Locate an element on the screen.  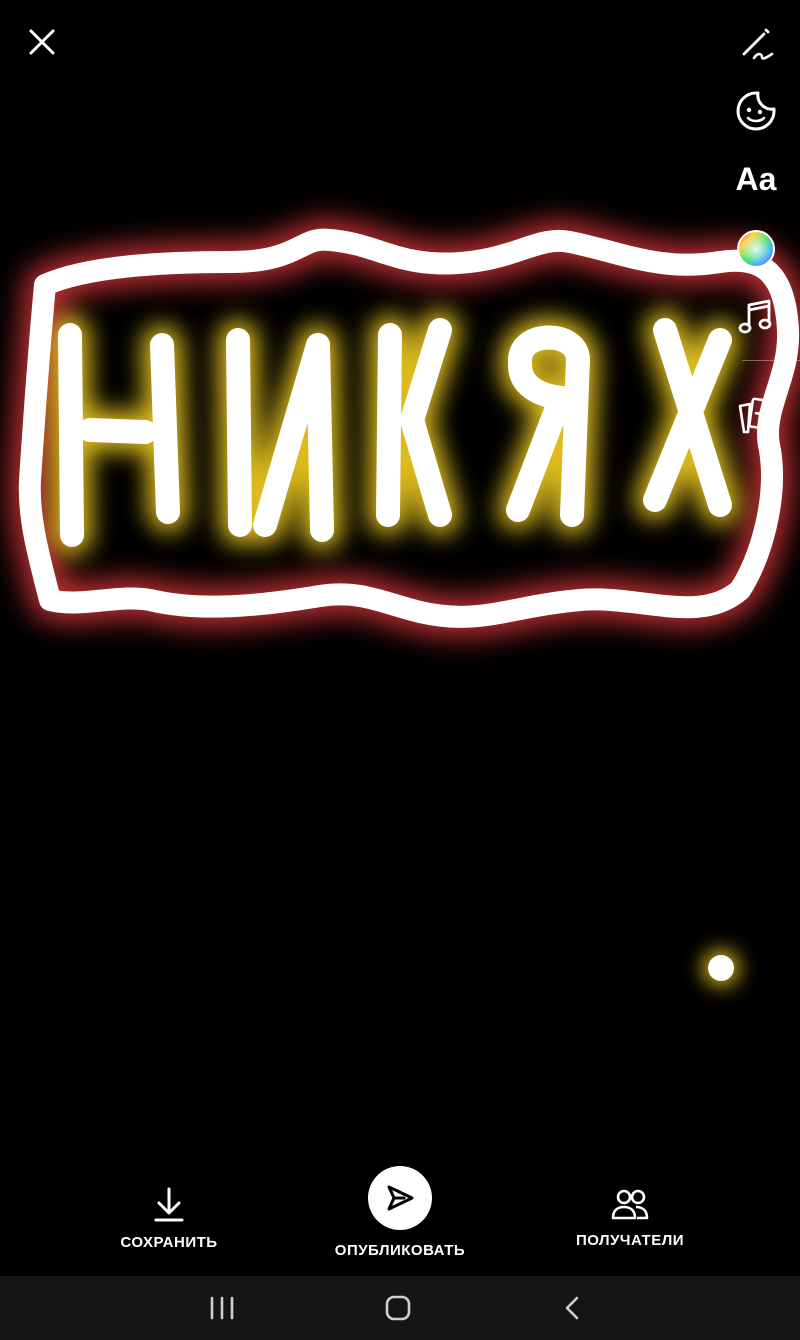
draw-icon is located at coordinates (758, 44).